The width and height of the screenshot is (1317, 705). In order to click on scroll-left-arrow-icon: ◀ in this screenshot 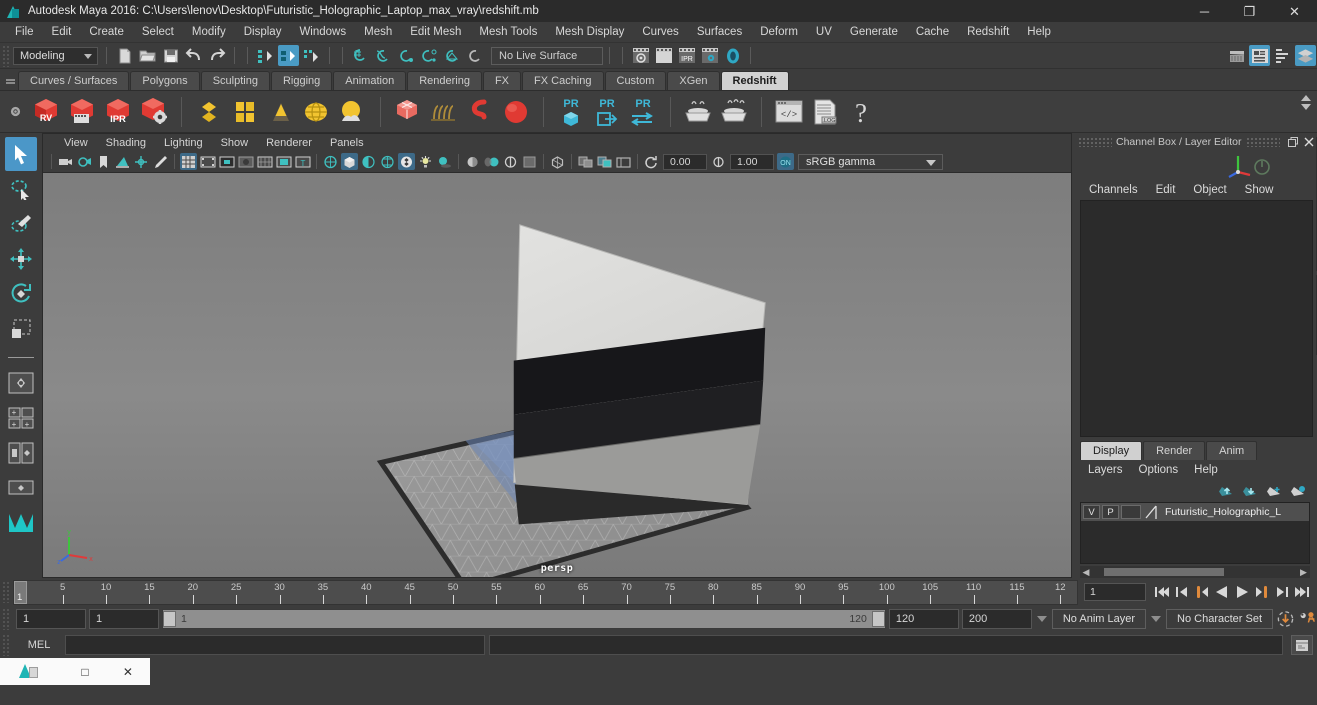, I will do `click(1086, 572)`.